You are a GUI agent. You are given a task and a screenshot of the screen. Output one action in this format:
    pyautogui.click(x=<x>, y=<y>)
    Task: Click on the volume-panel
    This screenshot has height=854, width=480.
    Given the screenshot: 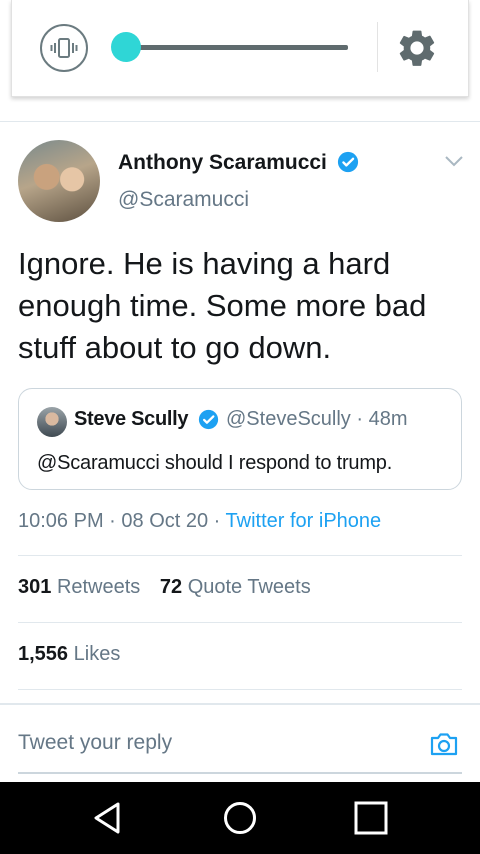 What is the action you would take?
    pyautogui.click(x=240, y=48)
    